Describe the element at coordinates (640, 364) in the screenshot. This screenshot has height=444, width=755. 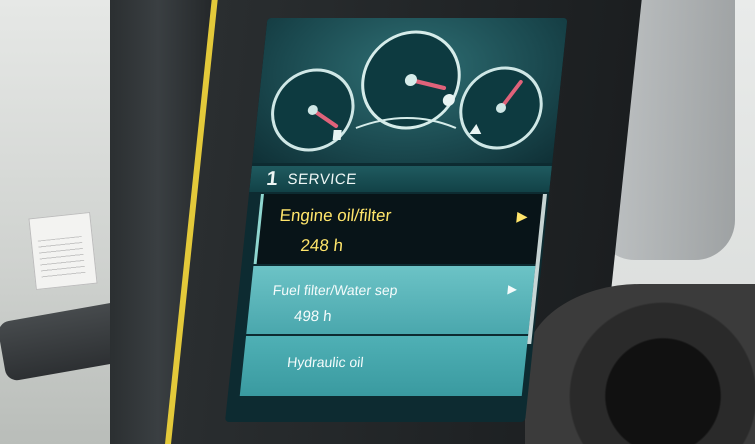
I see `control-knob` at that location.